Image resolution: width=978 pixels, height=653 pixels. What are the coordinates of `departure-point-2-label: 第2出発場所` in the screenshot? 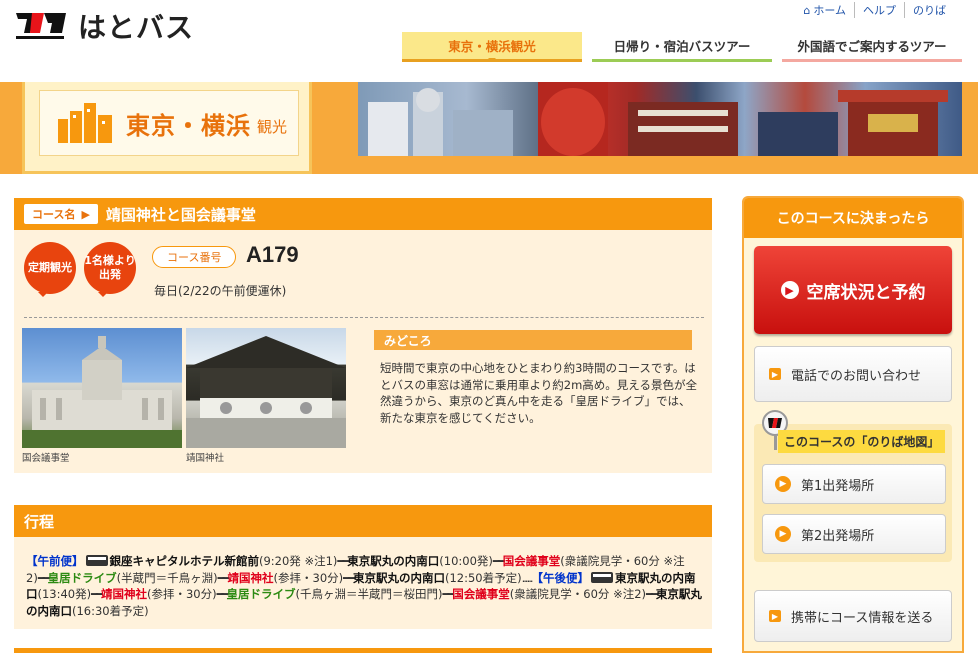 It's located at (838, 536).